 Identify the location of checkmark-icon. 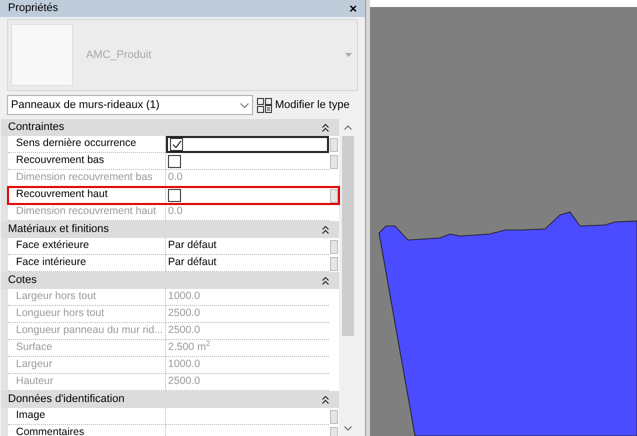
(177, 144).